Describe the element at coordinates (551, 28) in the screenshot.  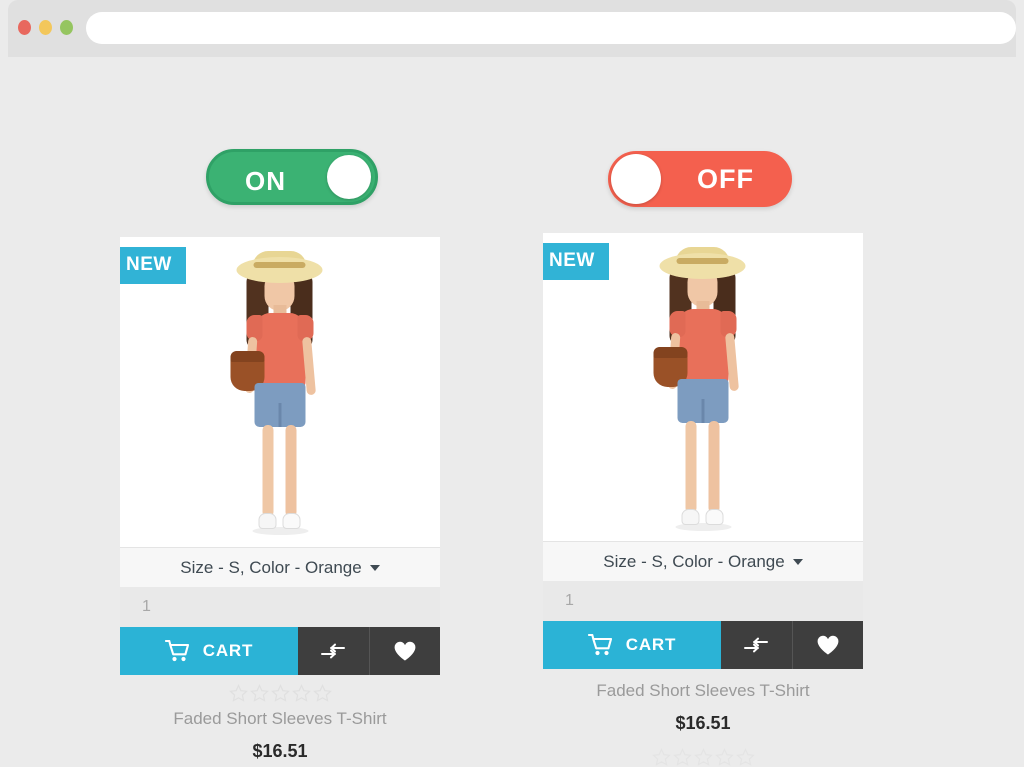
I see `url-input` at that location.